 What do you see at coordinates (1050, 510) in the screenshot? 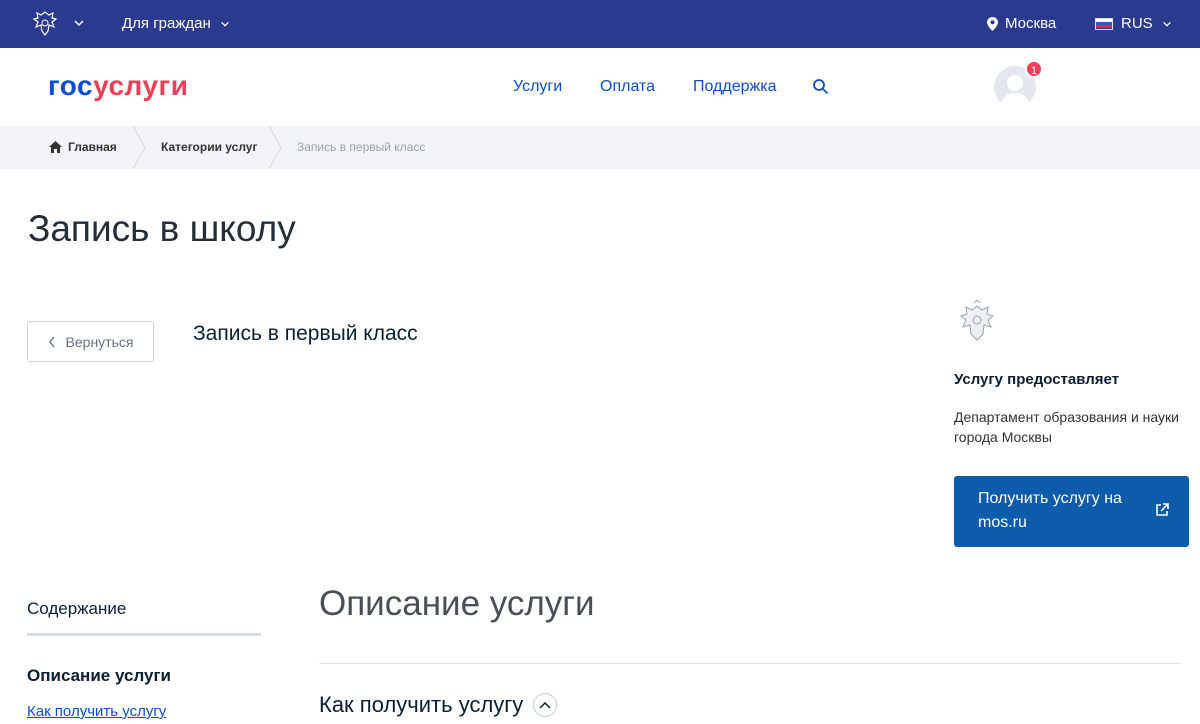
I see `get-service-label: Получить услугу на mos.ru` at bounding box center [1050, 510].